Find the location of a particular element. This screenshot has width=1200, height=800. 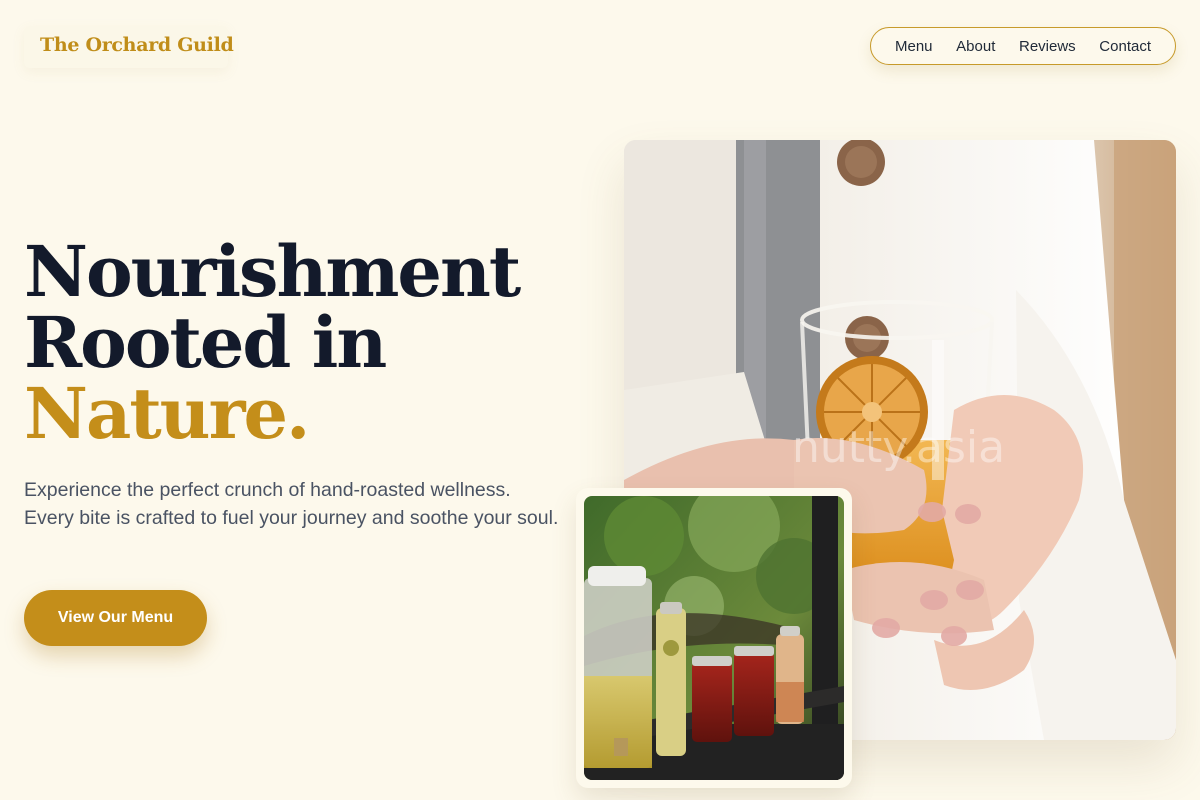

nav-contact-link: Contact is located at coordinates (1125, 46).